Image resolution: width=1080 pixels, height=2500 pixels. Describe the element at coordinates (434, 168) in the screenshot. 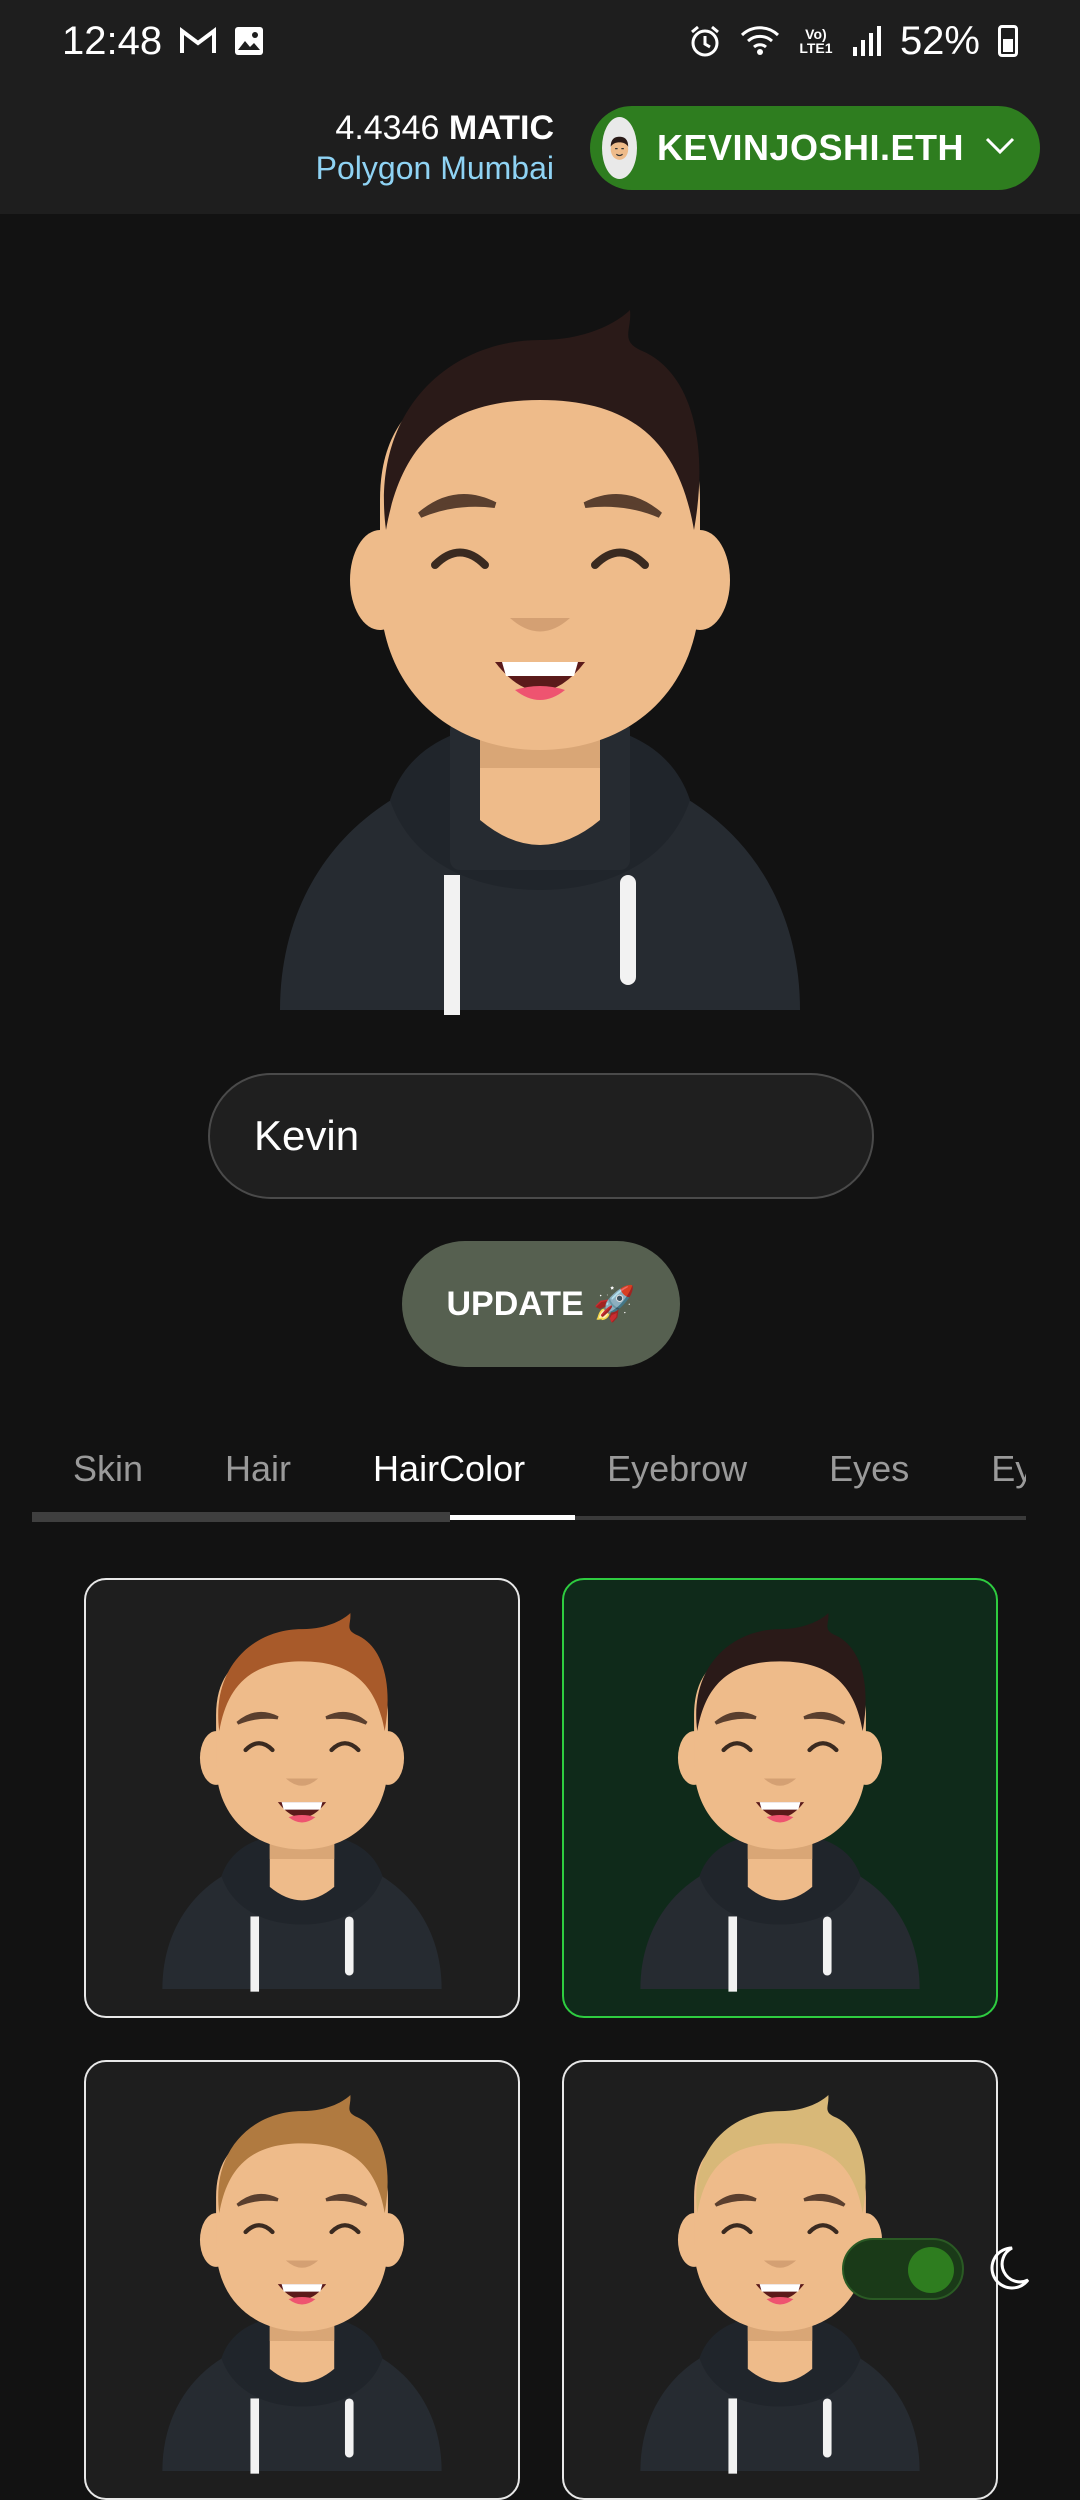

I see `network-name: Polygon Mumbai` at that location.